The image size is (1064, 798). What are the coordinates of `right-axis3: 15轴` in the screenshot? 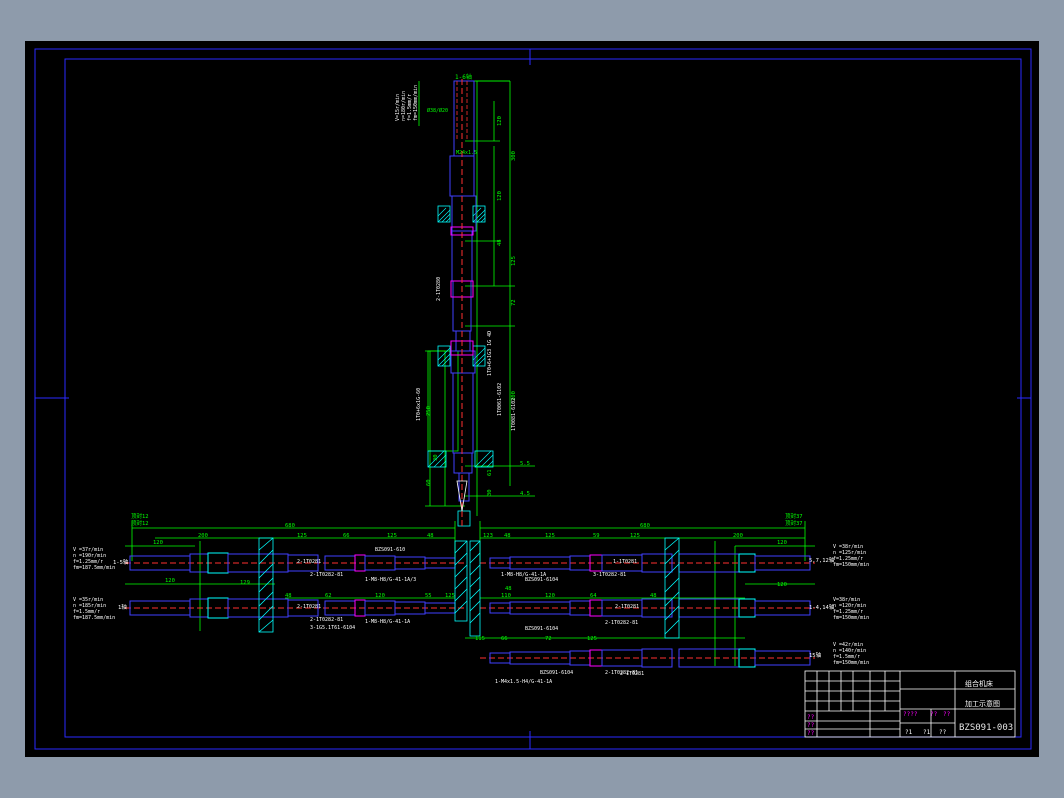 It's located at (815, 655).